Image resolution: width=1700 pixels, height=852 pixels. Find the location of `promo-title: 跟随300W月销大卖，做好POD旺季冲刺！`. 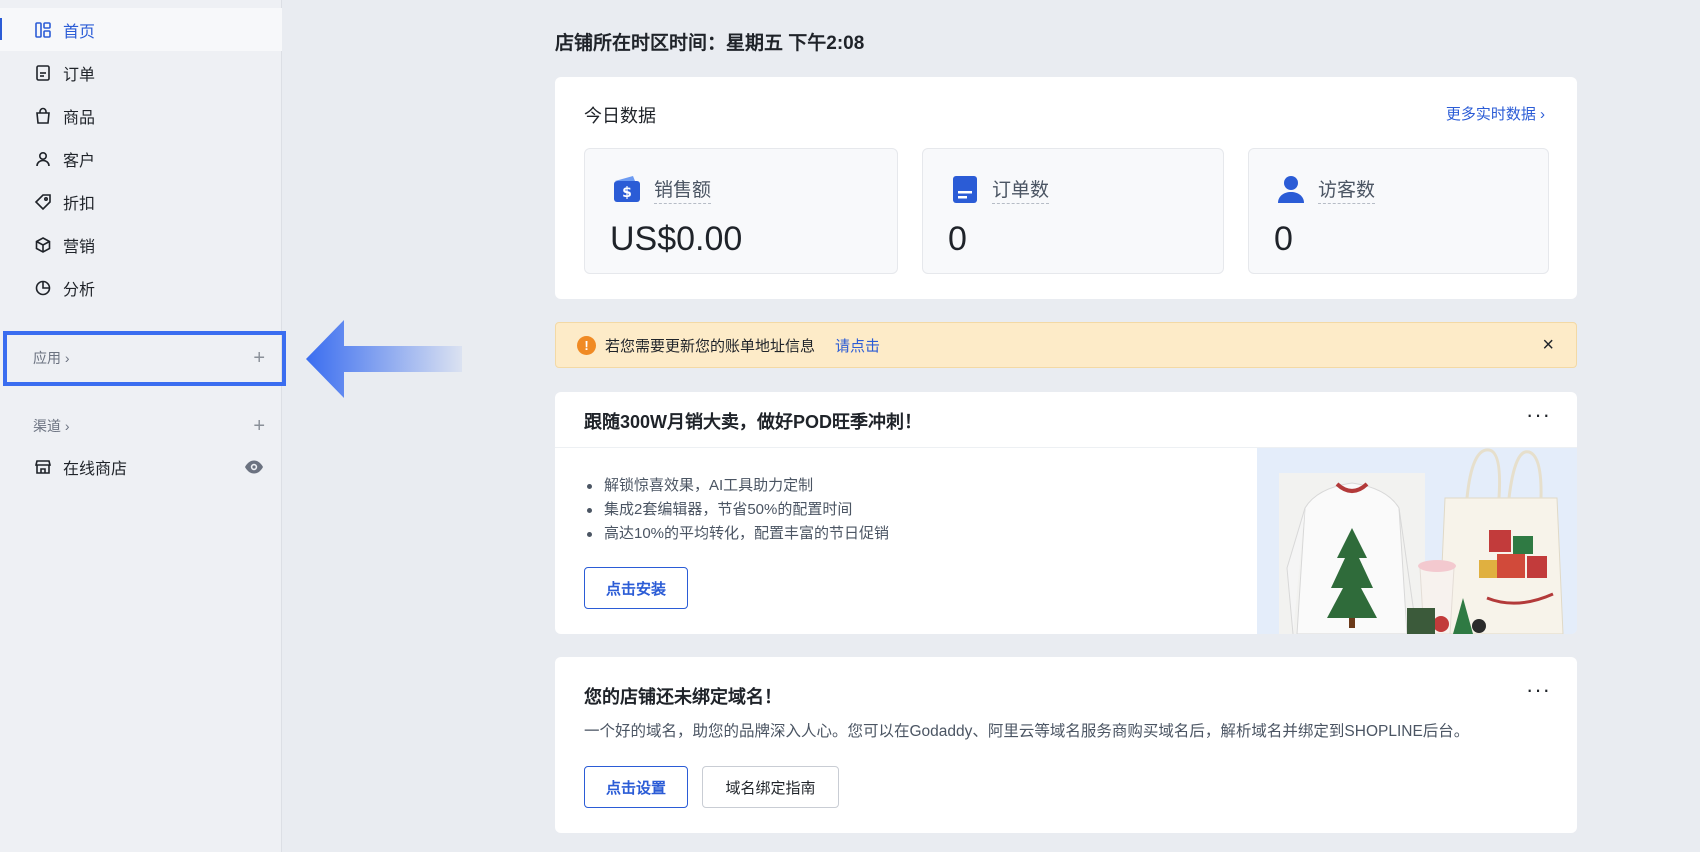

promo-title: 跟随300W月销大卖，做好POD旺季冲刺！ is located at coordinates (753, 422).